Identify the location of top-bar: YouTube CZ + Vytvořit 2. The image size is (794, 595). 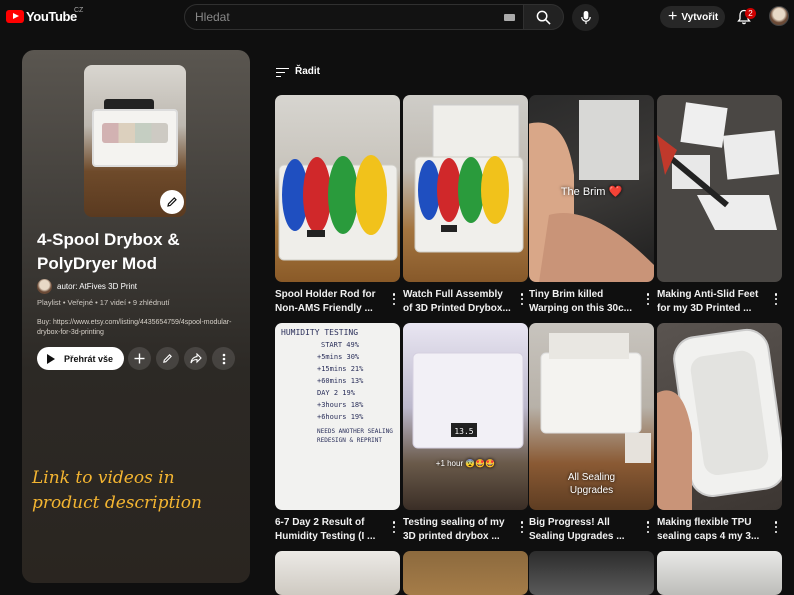
(397, 17).